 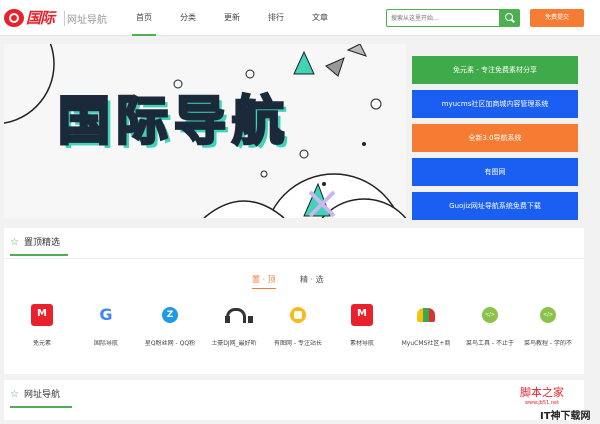 I want to click on search-box, so click(x=453, y=18).